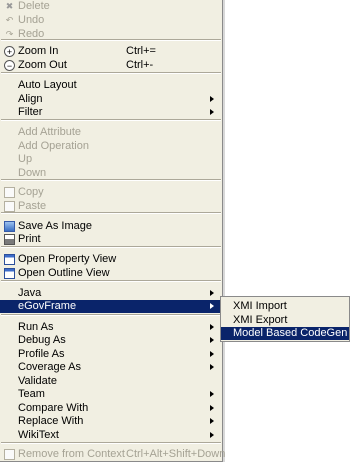  I want to click on zoom-out-icon: −, so click(9, 65).